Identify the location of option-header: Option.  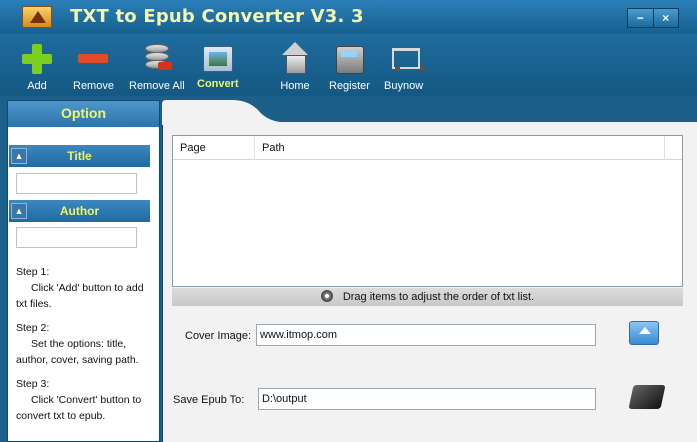
(83, 114).